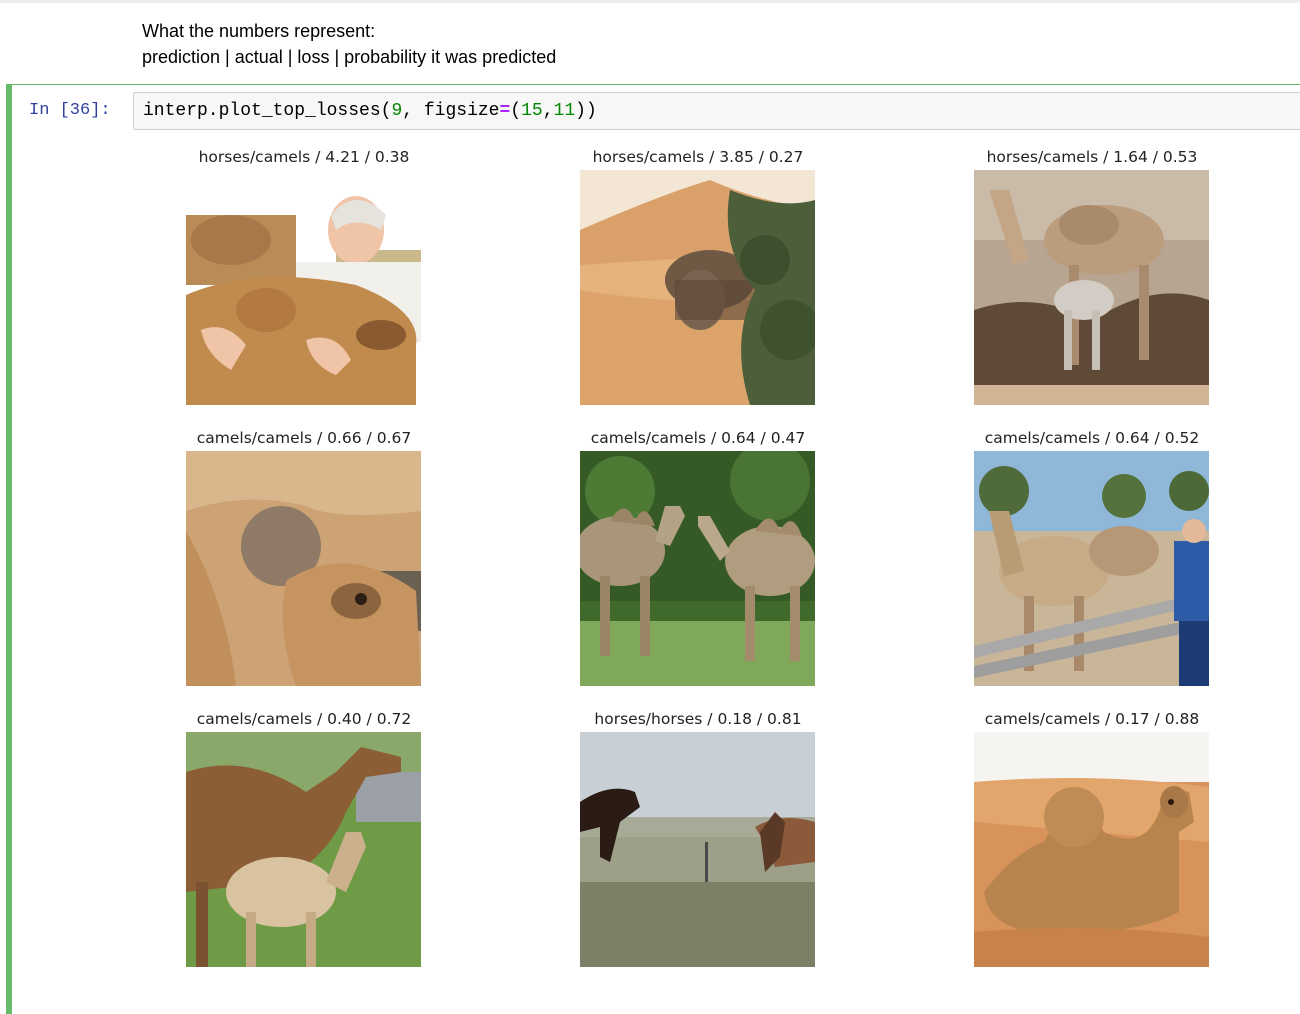  I want to click on panel-title: horses/camels / 1.64 / 0.53, so click(1092, 157).